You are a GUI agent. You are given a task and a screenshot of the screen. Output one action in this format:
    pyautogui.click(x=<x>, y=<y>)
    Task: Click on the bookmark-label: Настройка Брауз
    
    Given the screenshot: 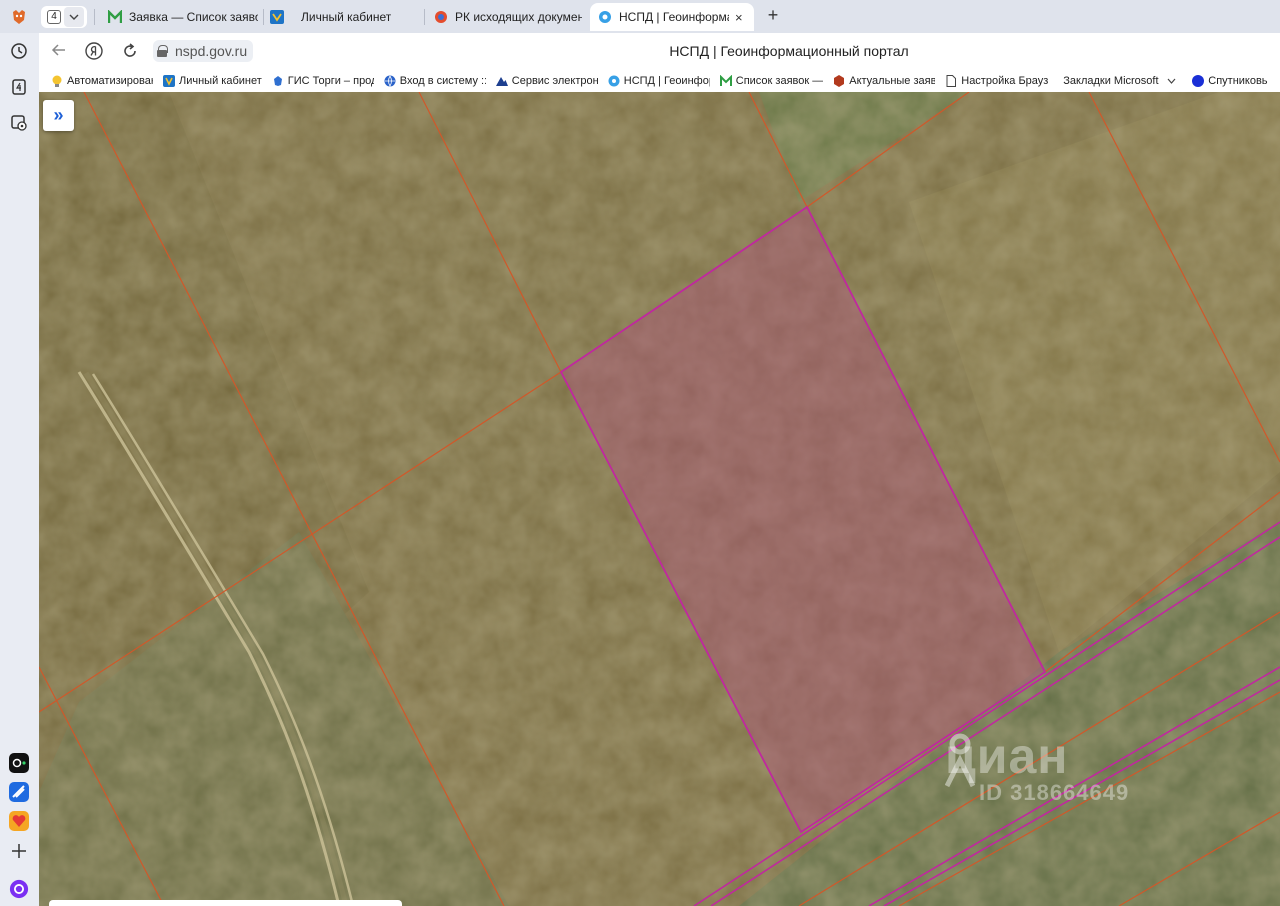 What is the action you would take?
    pyautogui.click(x=1005, y=80)
    